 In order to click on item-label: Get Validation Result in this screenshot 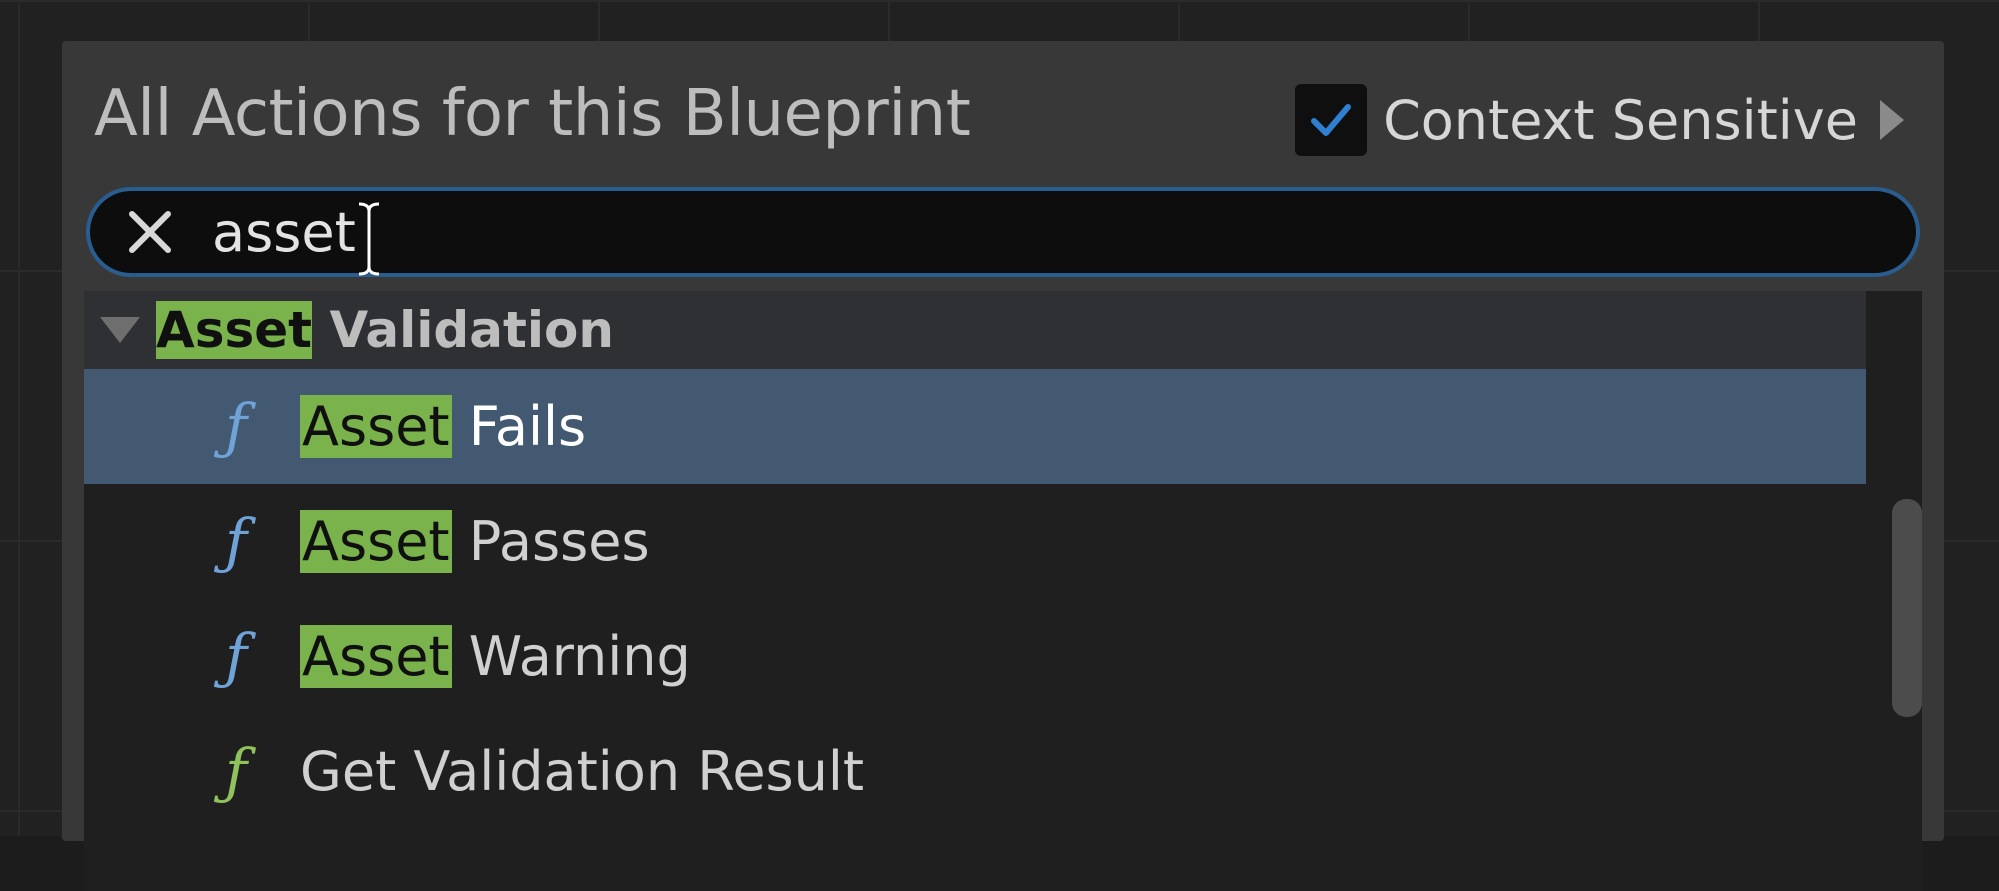, I will do `click(582, 771)`.